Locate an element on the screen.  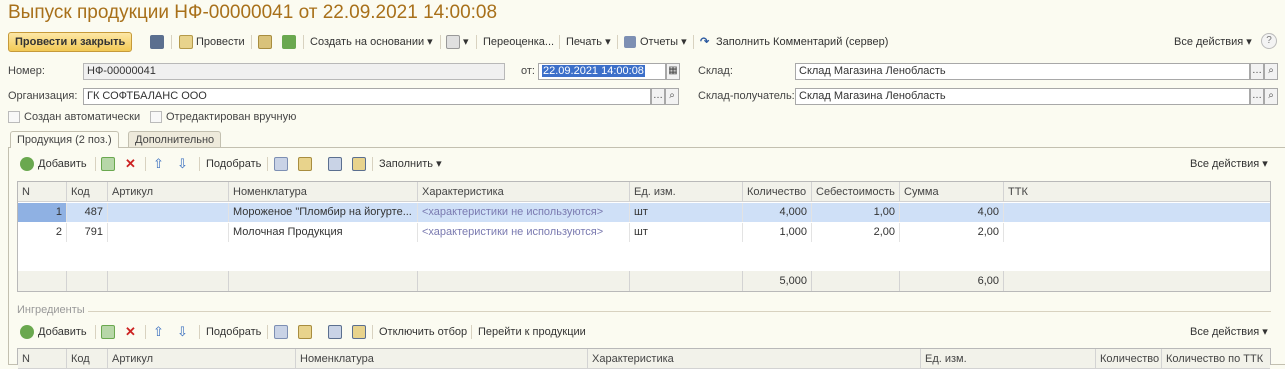
number-field: НФ-00000041 is located at coordinates (294, 71).